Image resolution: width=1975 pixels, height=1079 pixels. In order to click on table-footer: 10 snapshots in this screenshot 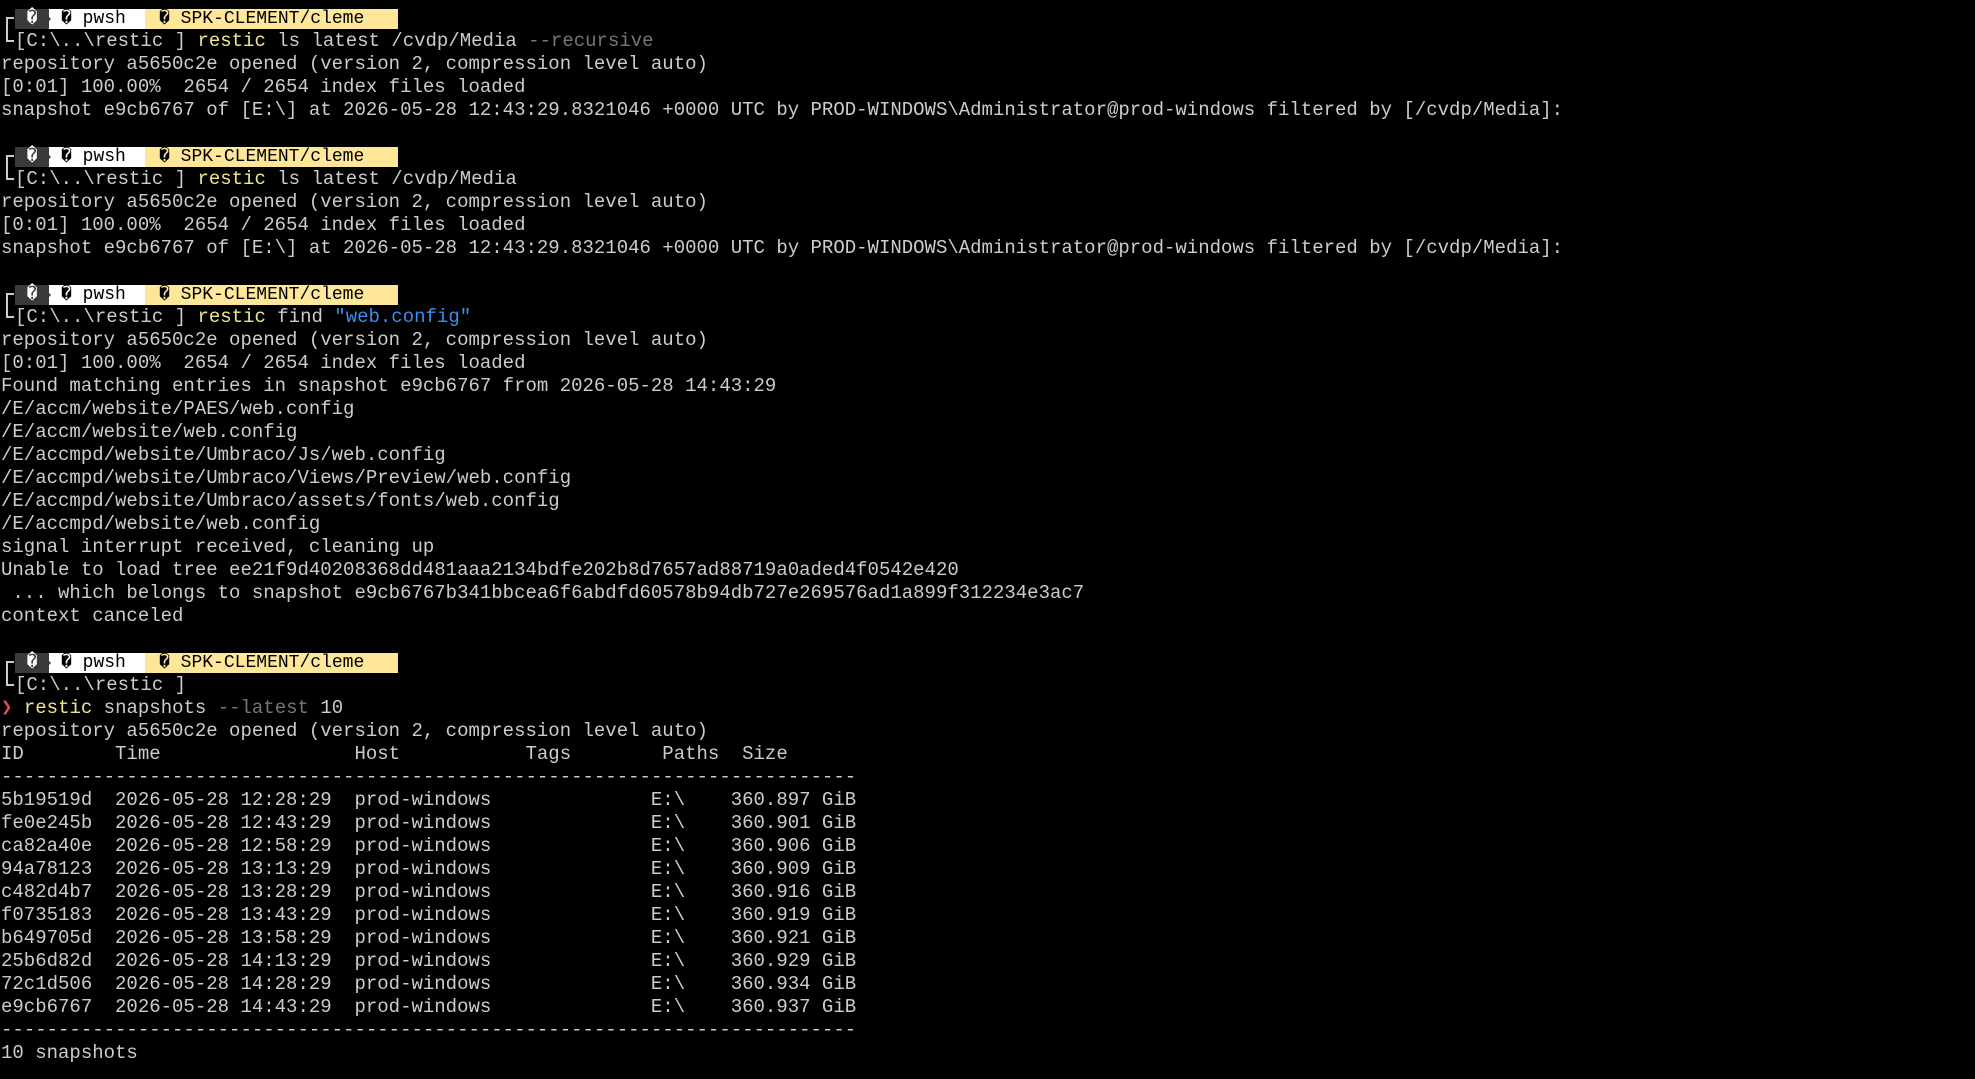, I will do `click(69, 1053)`.